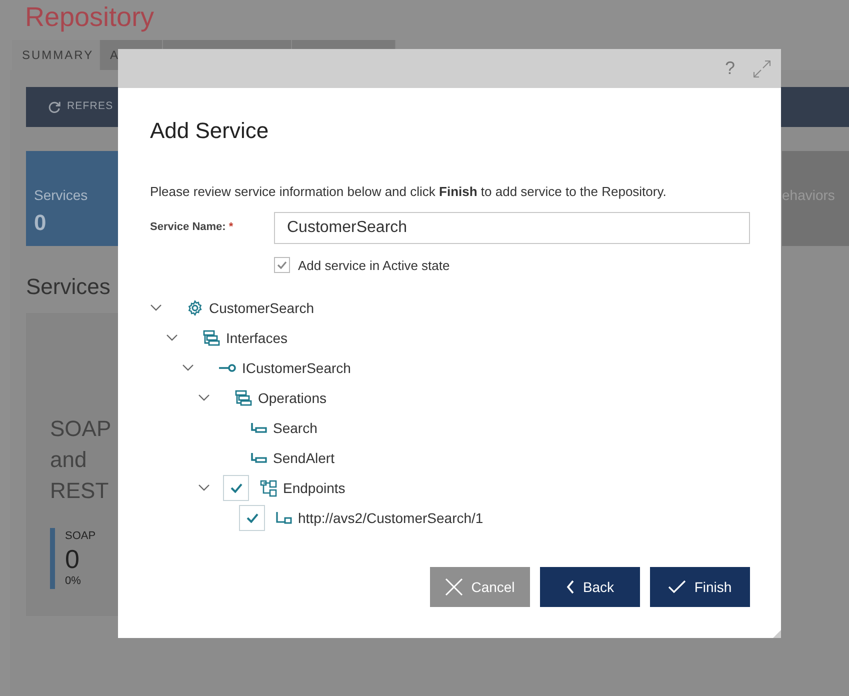 This screenshot has height=696, width=849. Describe the element at coordinates (284, 518) in the screenshot. I see `endpoint-icon` at that location.